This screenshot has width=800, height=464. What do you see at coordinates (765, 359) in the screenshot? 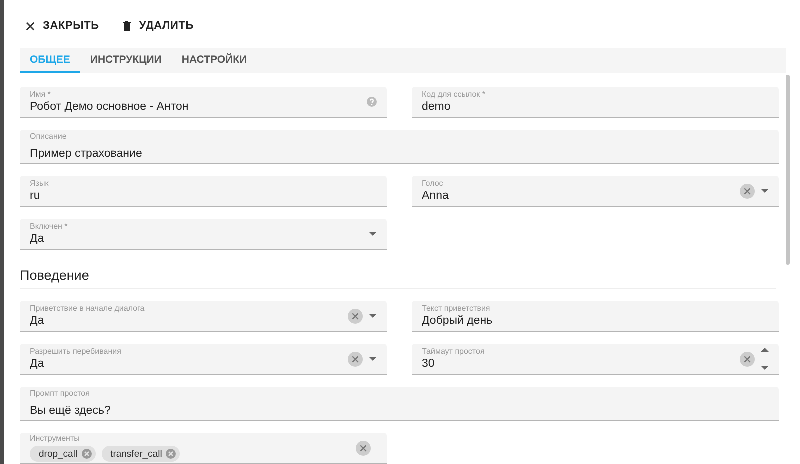
I see `spinner-icon` at bounding box center [765, 359].